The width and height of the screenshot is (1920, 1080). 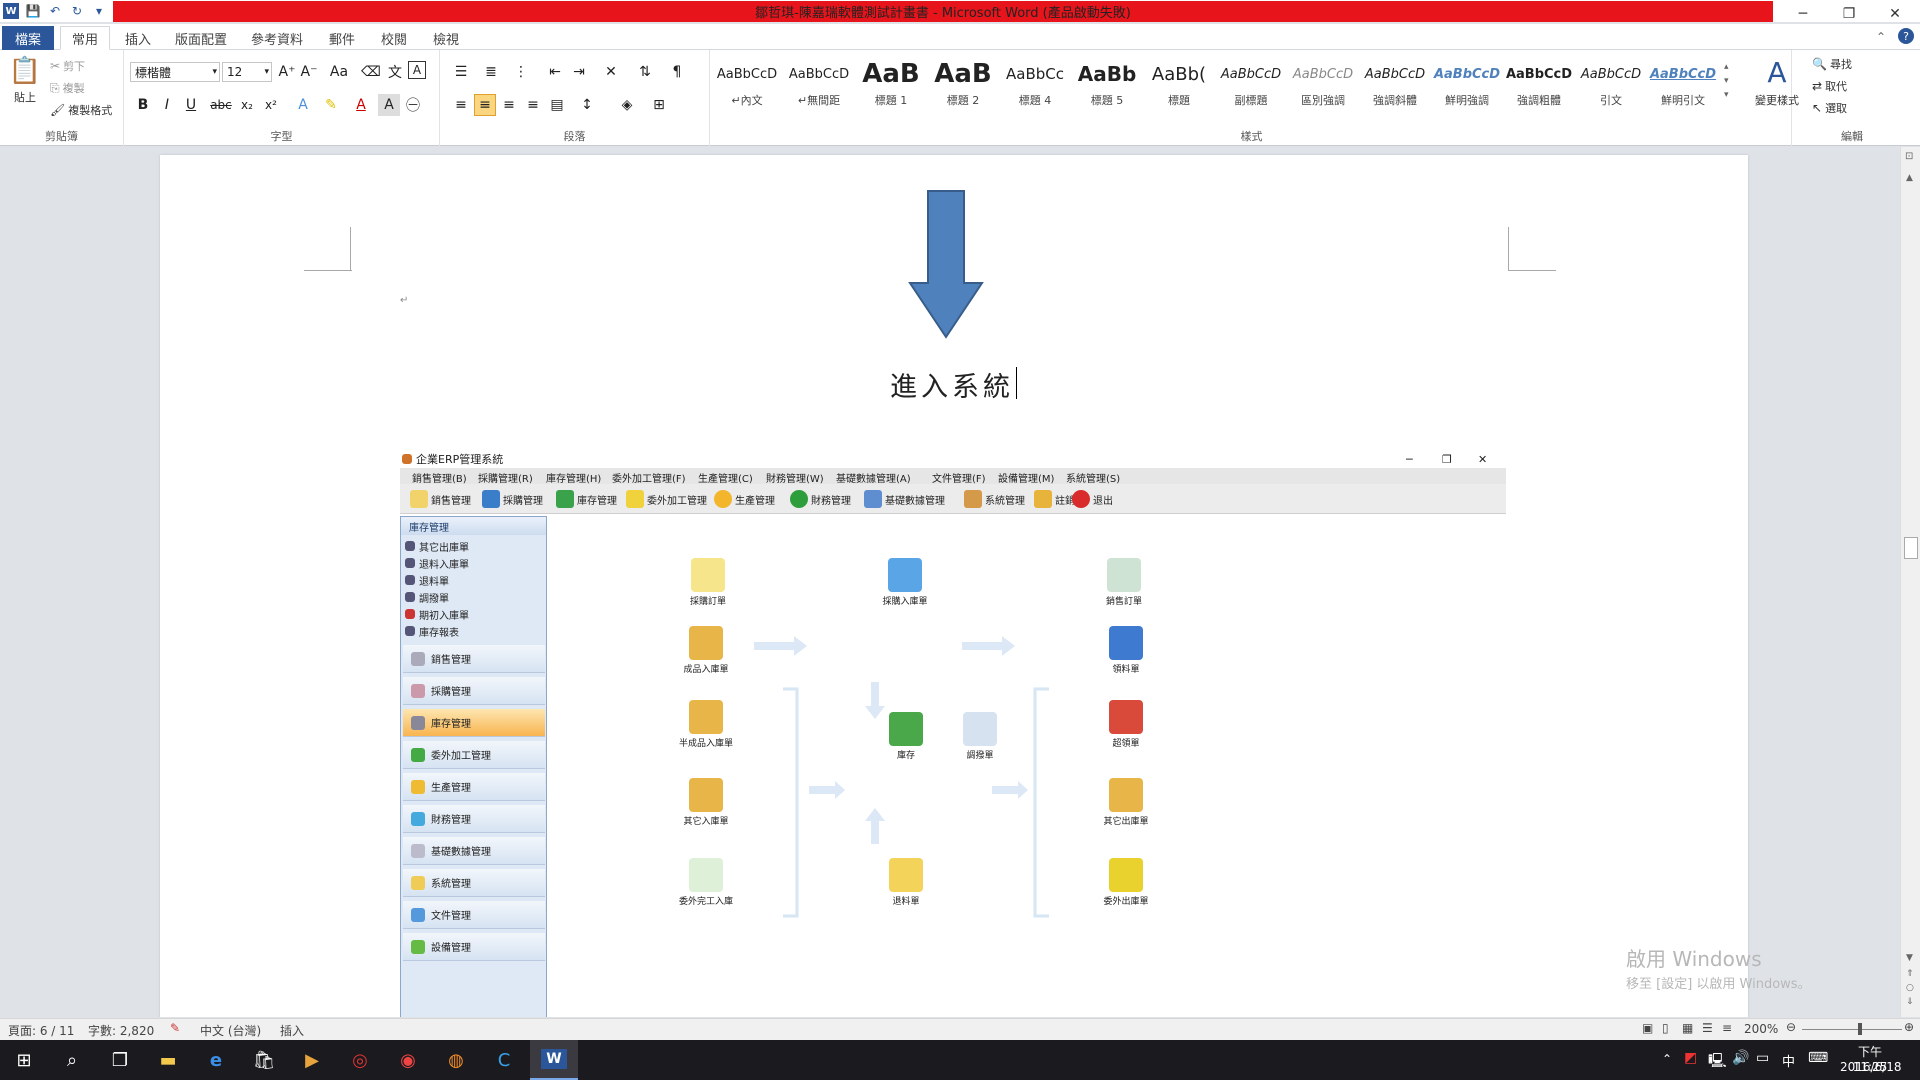 What do you see at coordinates (1881, 37) in the screenshot?
I see `ribbon-minimize-icon: ⌃` at bounding box center [1881, 37].